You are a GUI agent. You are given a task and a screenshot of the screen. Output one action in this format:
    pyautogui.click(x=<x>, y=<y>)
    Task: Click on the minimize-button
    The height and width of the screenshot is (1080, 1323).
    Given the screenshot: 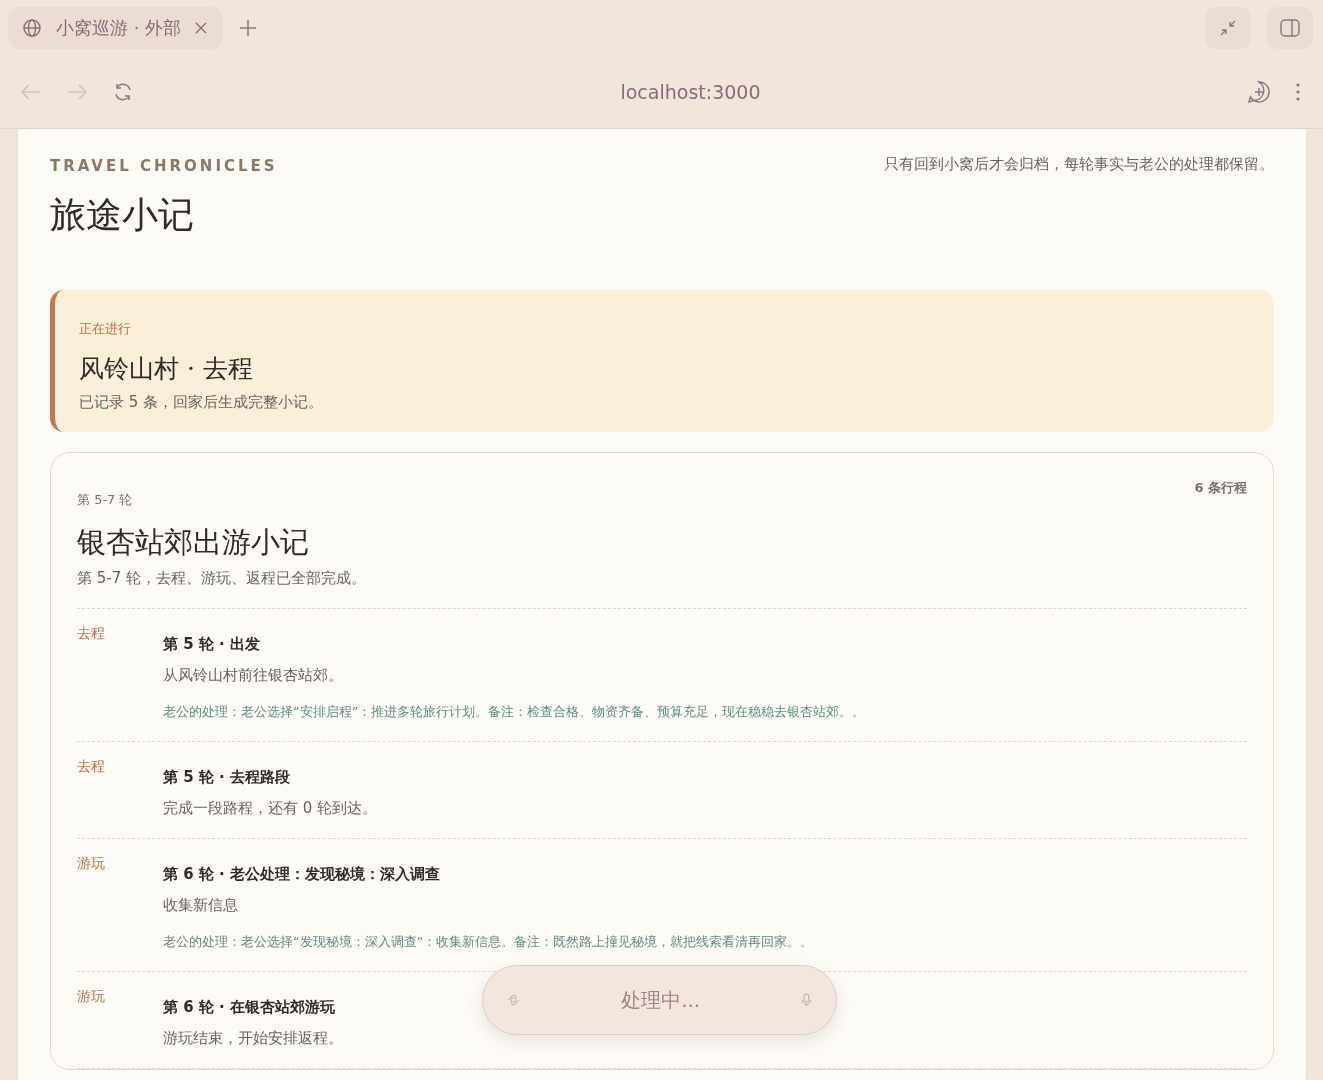 What is the action you would take?
    pyautogui.click(x=1228, y=28)
    